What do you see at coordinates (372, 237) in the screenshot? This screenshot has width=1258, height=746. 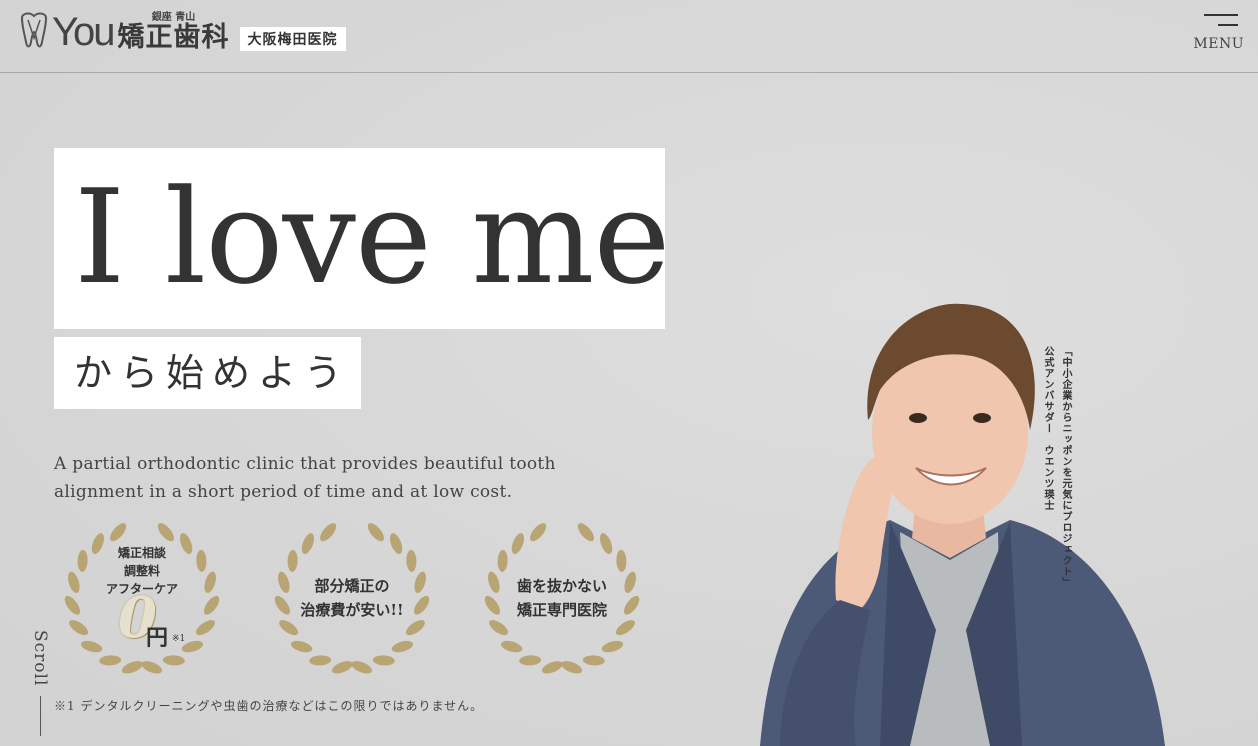 I see `hero-headline: I love me` at bounding box center [372, 237].